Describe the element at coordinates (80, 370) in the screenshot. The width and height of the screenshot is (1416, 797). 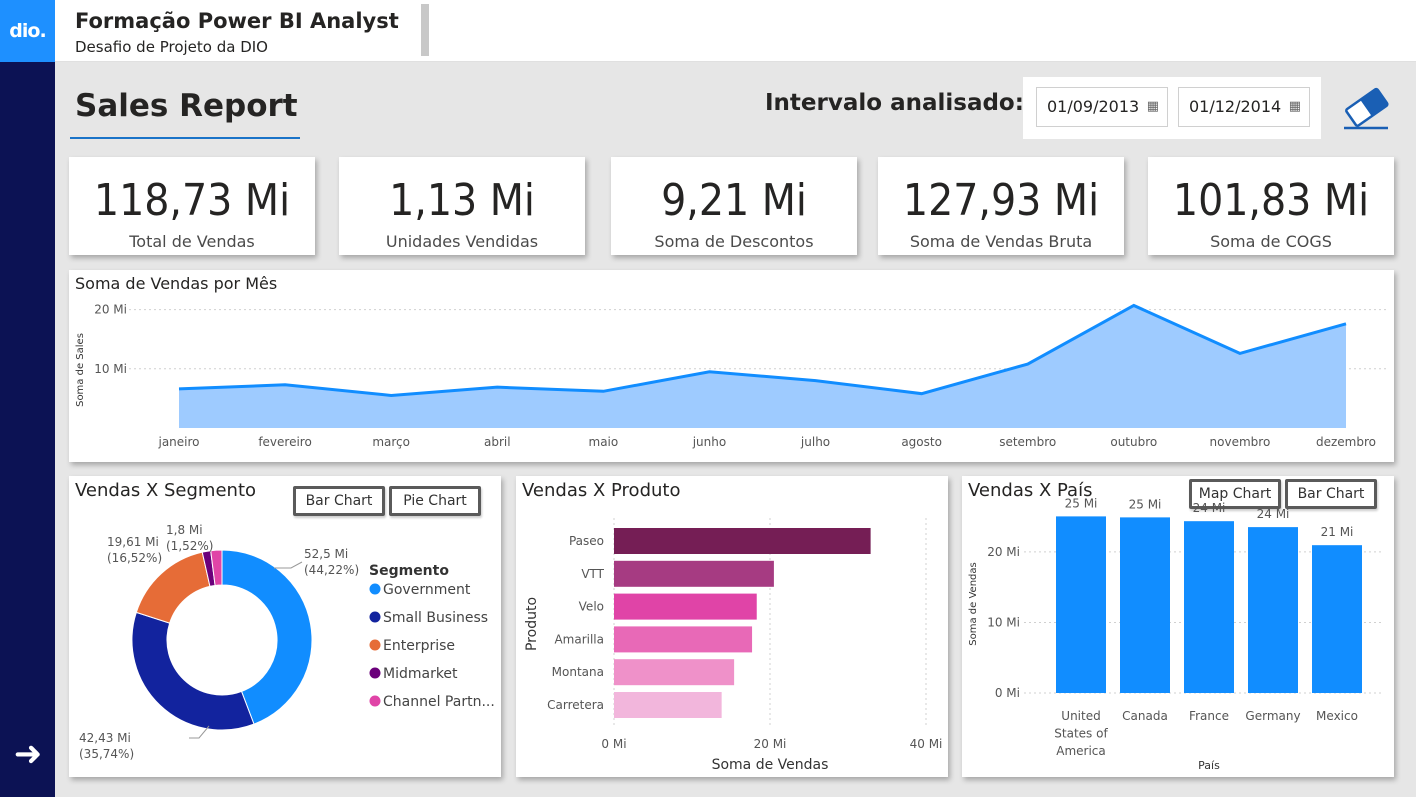
I see `y-axis-label: Soma de Sales` at that location.